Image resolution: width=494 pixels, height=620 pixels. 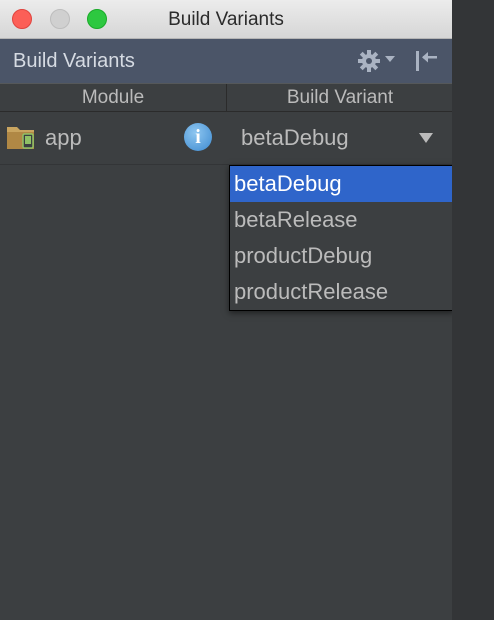 I want to click on build-variant-value: betaDebug, so click(x=295, y=137).